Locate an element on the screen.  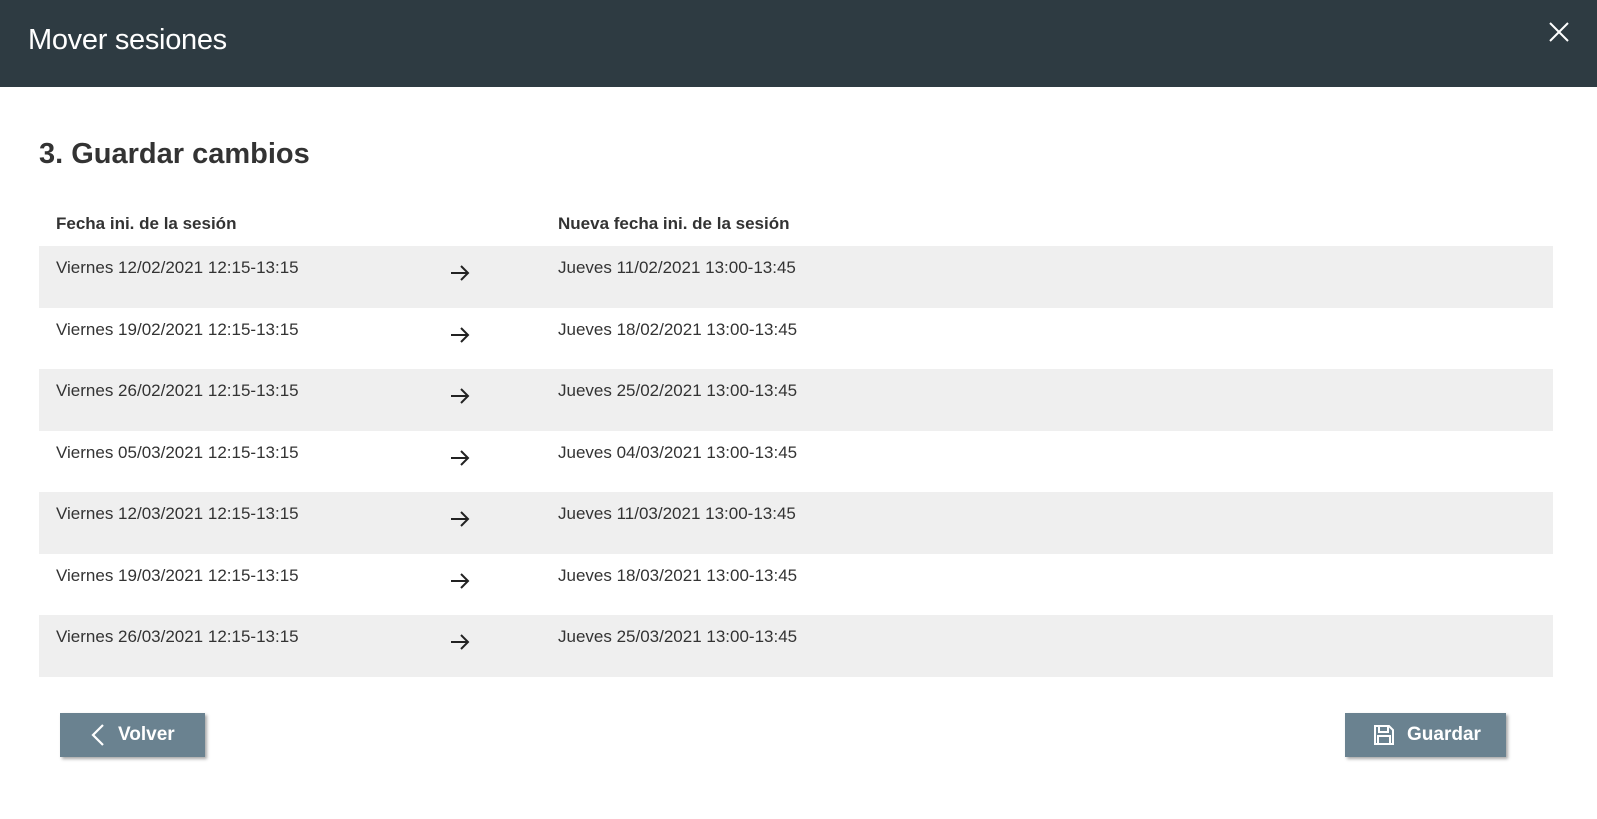
dialog-header: Mover sesiones is located at coordinates (798, 43).